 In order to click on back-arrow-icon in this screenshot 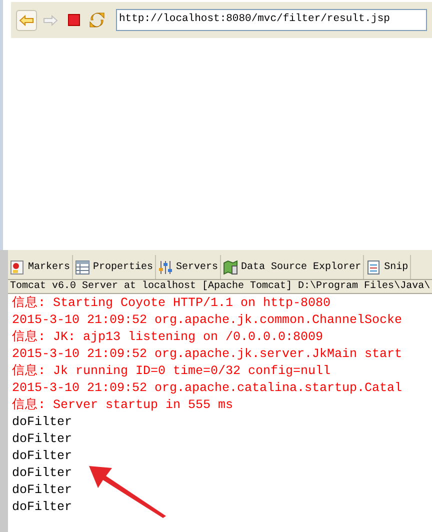, I will do `click(26, 20)`.